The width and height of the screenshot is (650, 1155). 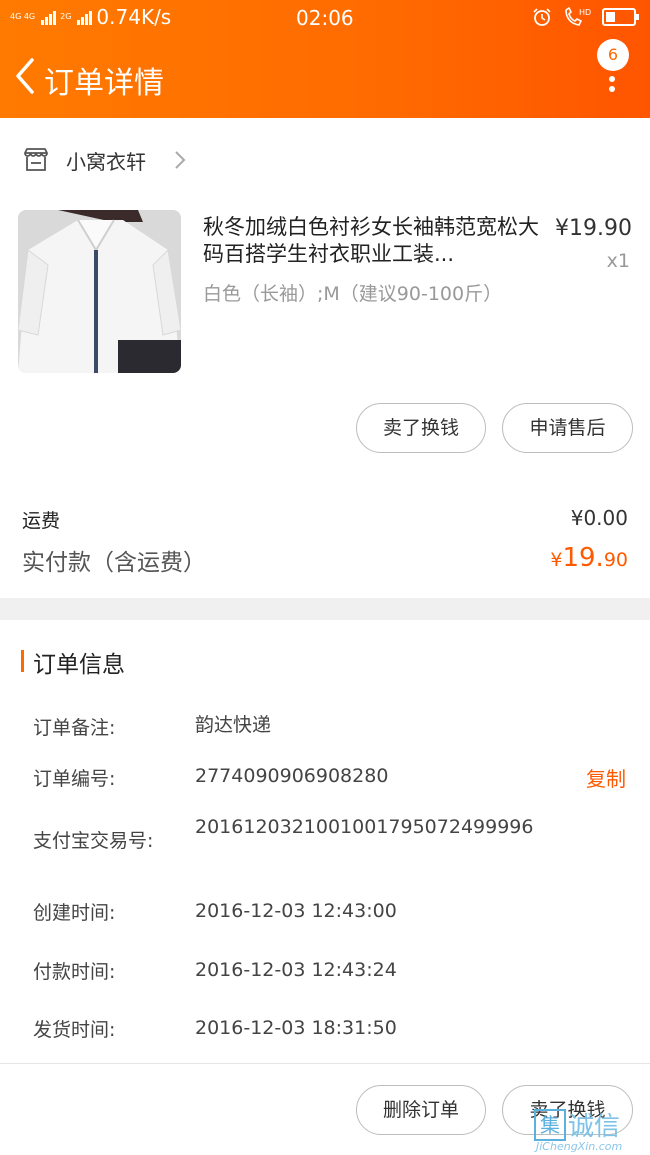 I want to click on order-info-title: 订单信息, so click(x=79, y=665).